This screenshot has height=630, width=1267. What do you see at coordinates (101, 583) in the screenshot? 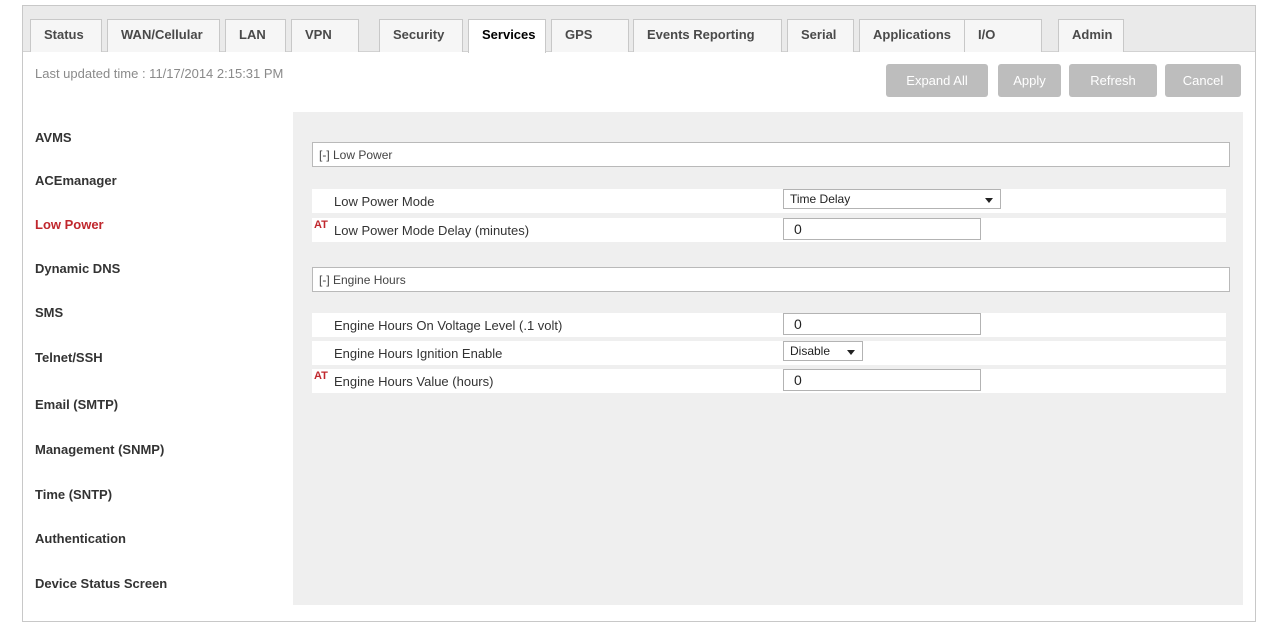
I see `sidebar-item-device-status-screen: Device Status Screen` at bounding box center [101, 583].